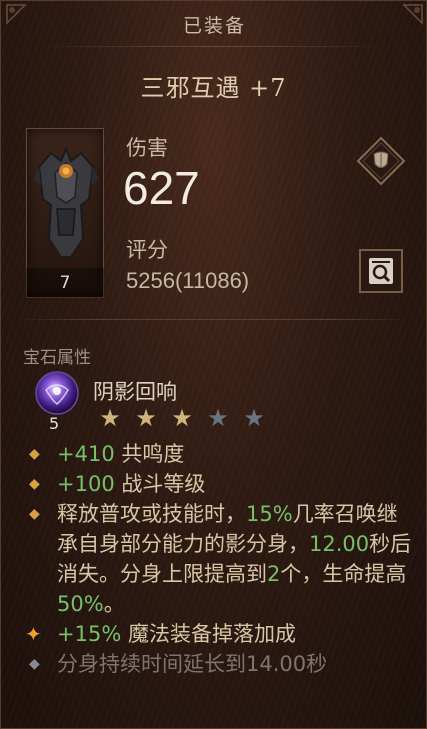 This screenshot has height=729, width=427. What do you see at coordinates (214, 46) in the screenshot?
I see `header-divider` at bounding box center [214, 46].